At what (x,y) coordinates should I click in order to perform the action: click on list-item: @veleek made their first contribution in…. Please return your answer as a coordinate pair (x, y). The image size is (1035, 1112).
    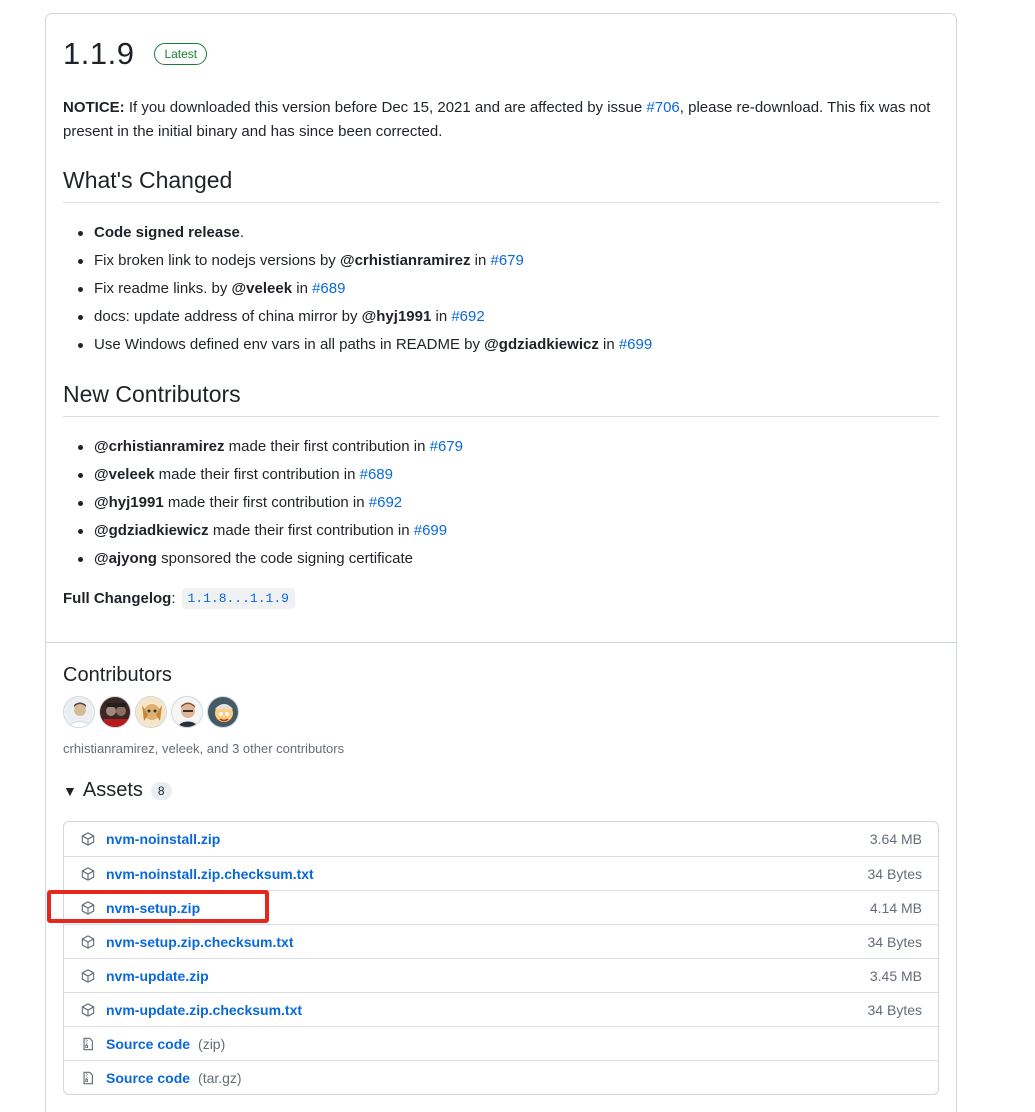
    Looking at the image, I should click on (508, 475).